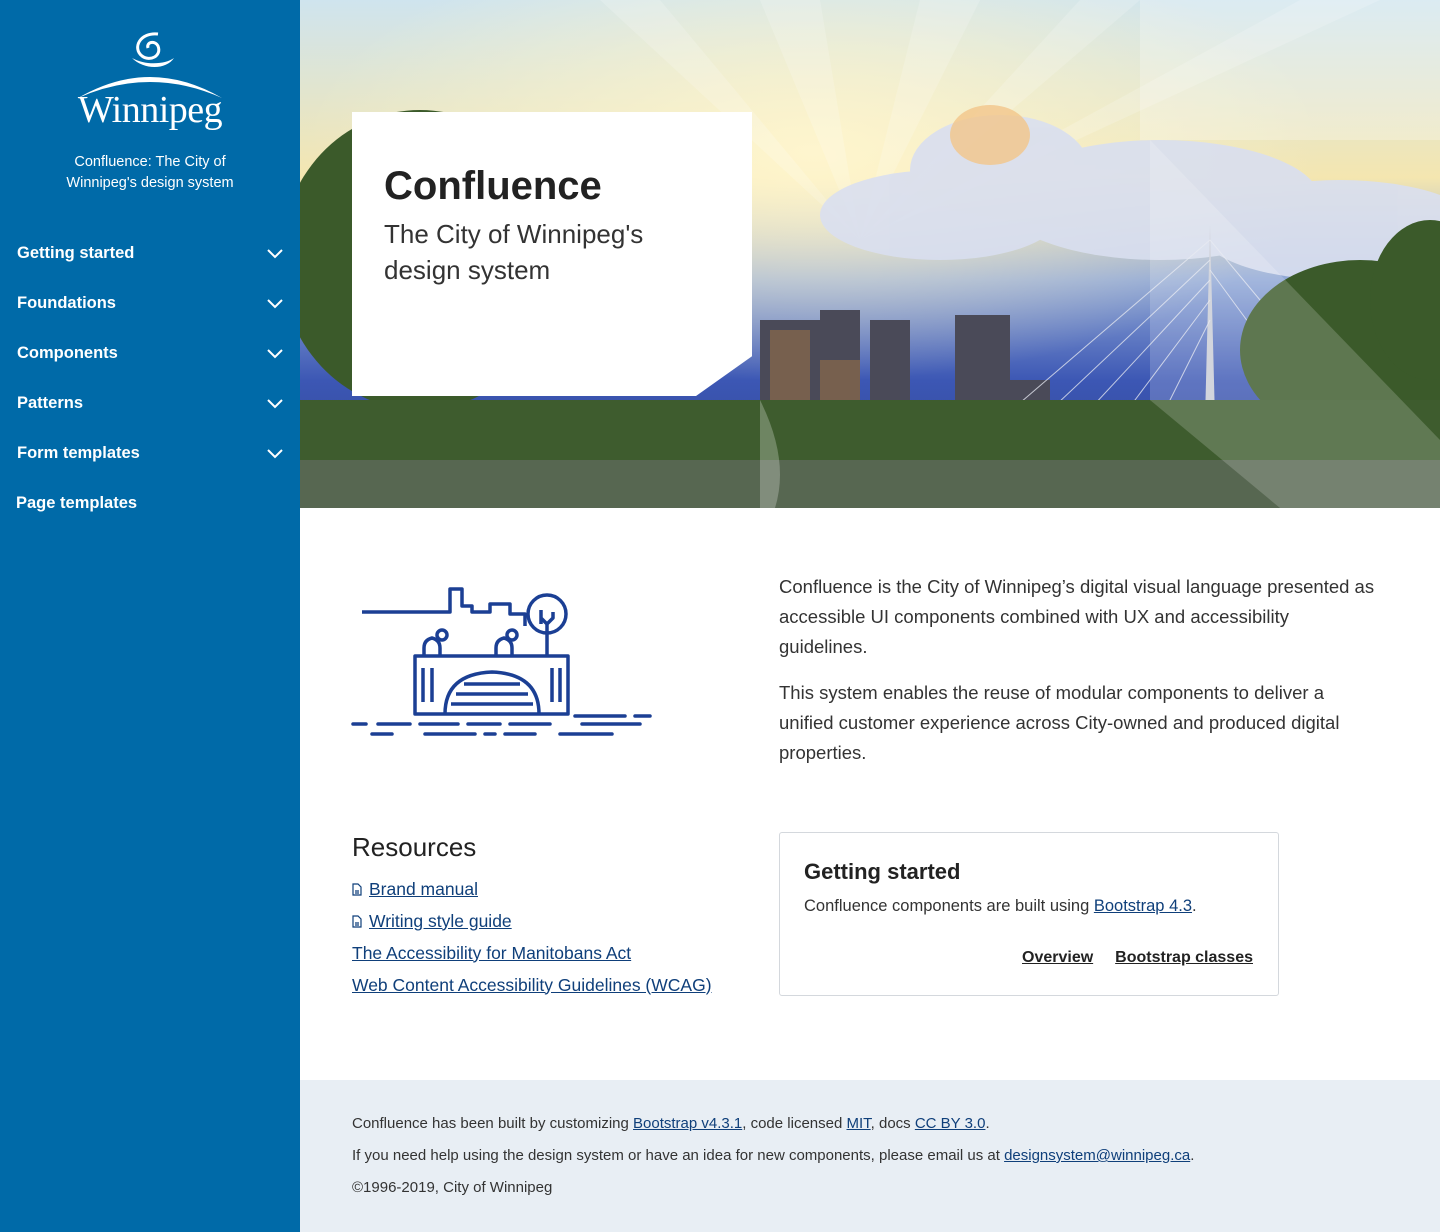 This screenshot has width=1440, height=1232. I want to click on getting-started-text-after: ., so click(1194, 906).